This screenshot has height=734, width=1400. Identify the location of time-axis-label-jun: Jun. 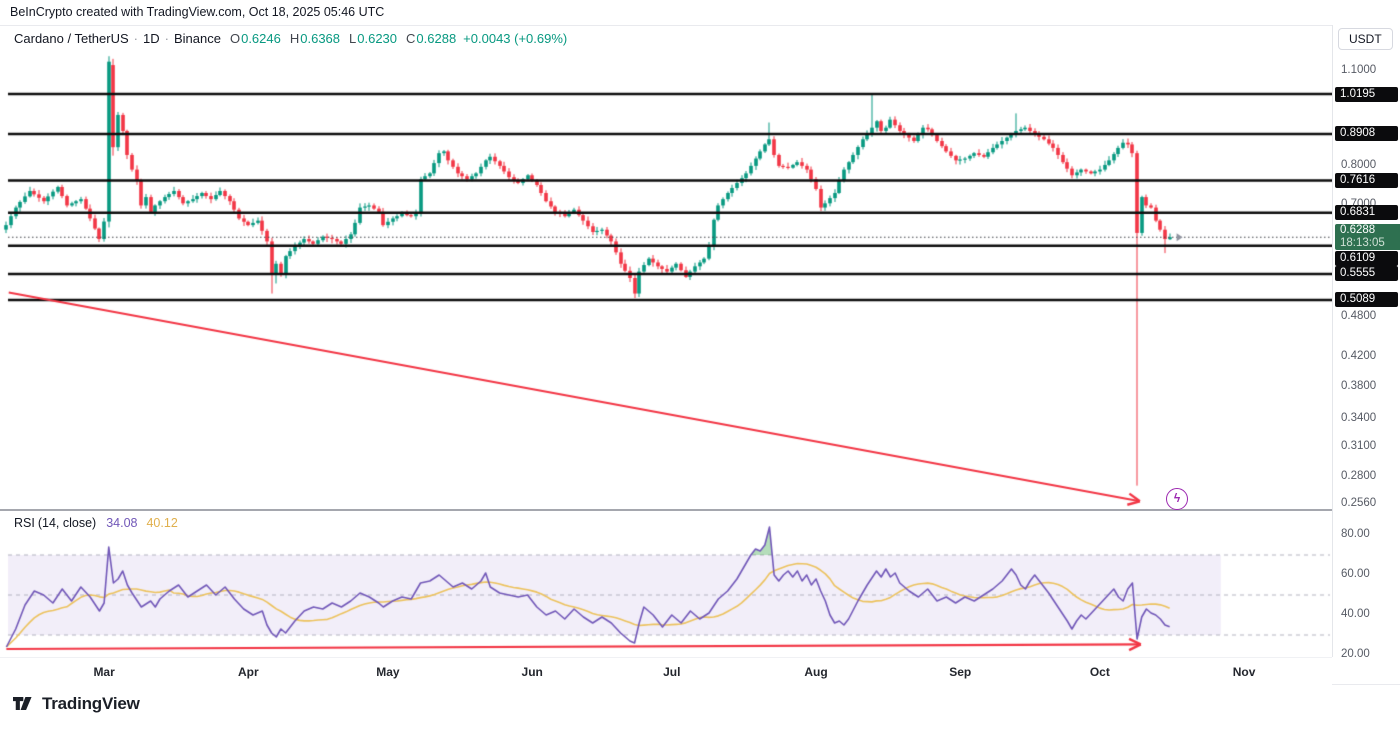
(532, 672).